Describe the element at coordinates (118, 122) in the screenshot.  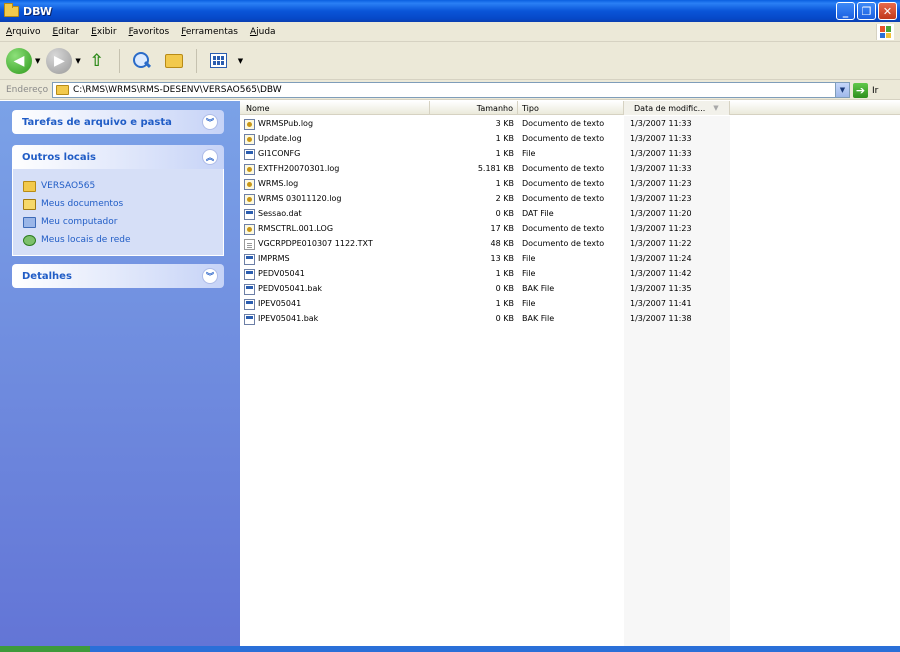
I see `tasks-panel-header: Tarefas de arquivo e pasta ︾` at that location.